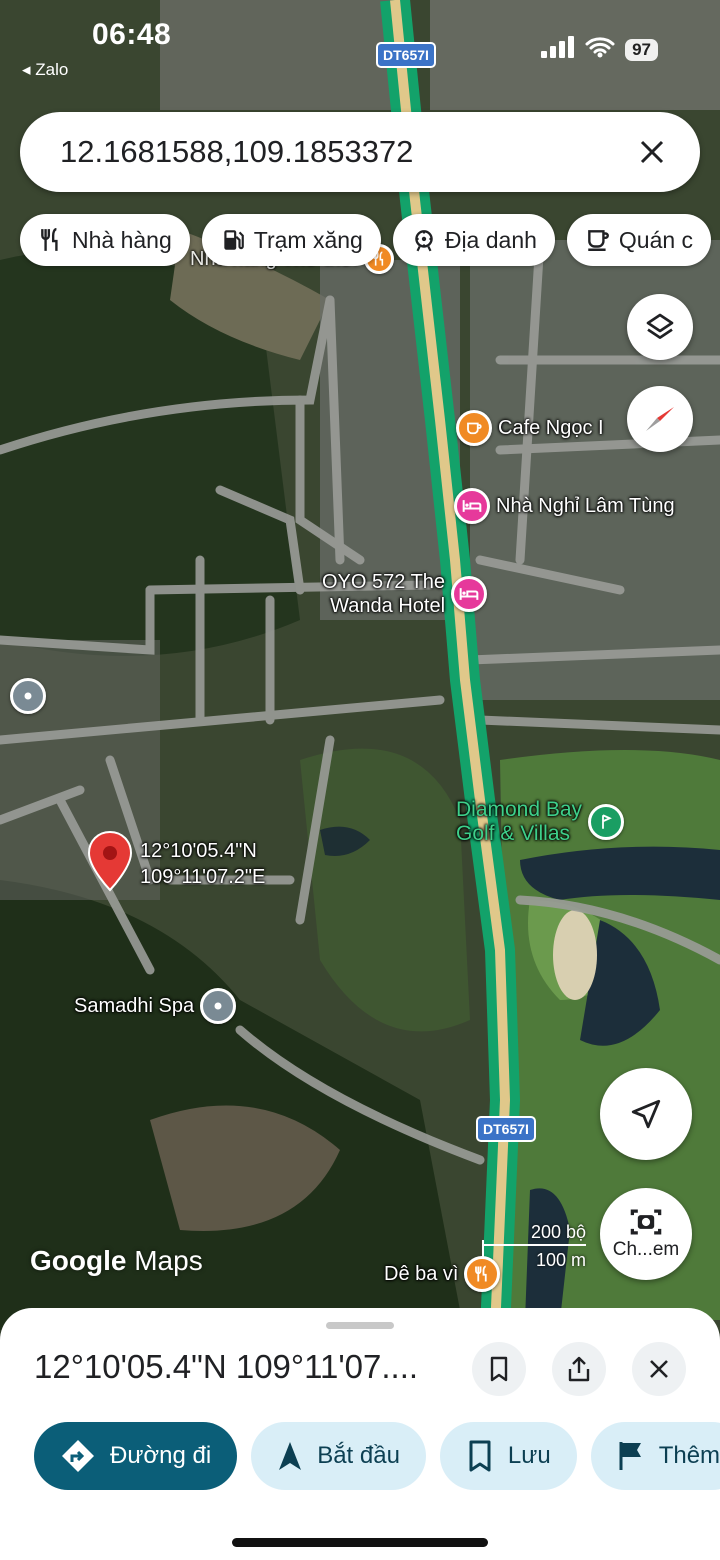  I want to click on poi-motel: Nhà Nghỉ Lâm Tùng, so click(564, 506).